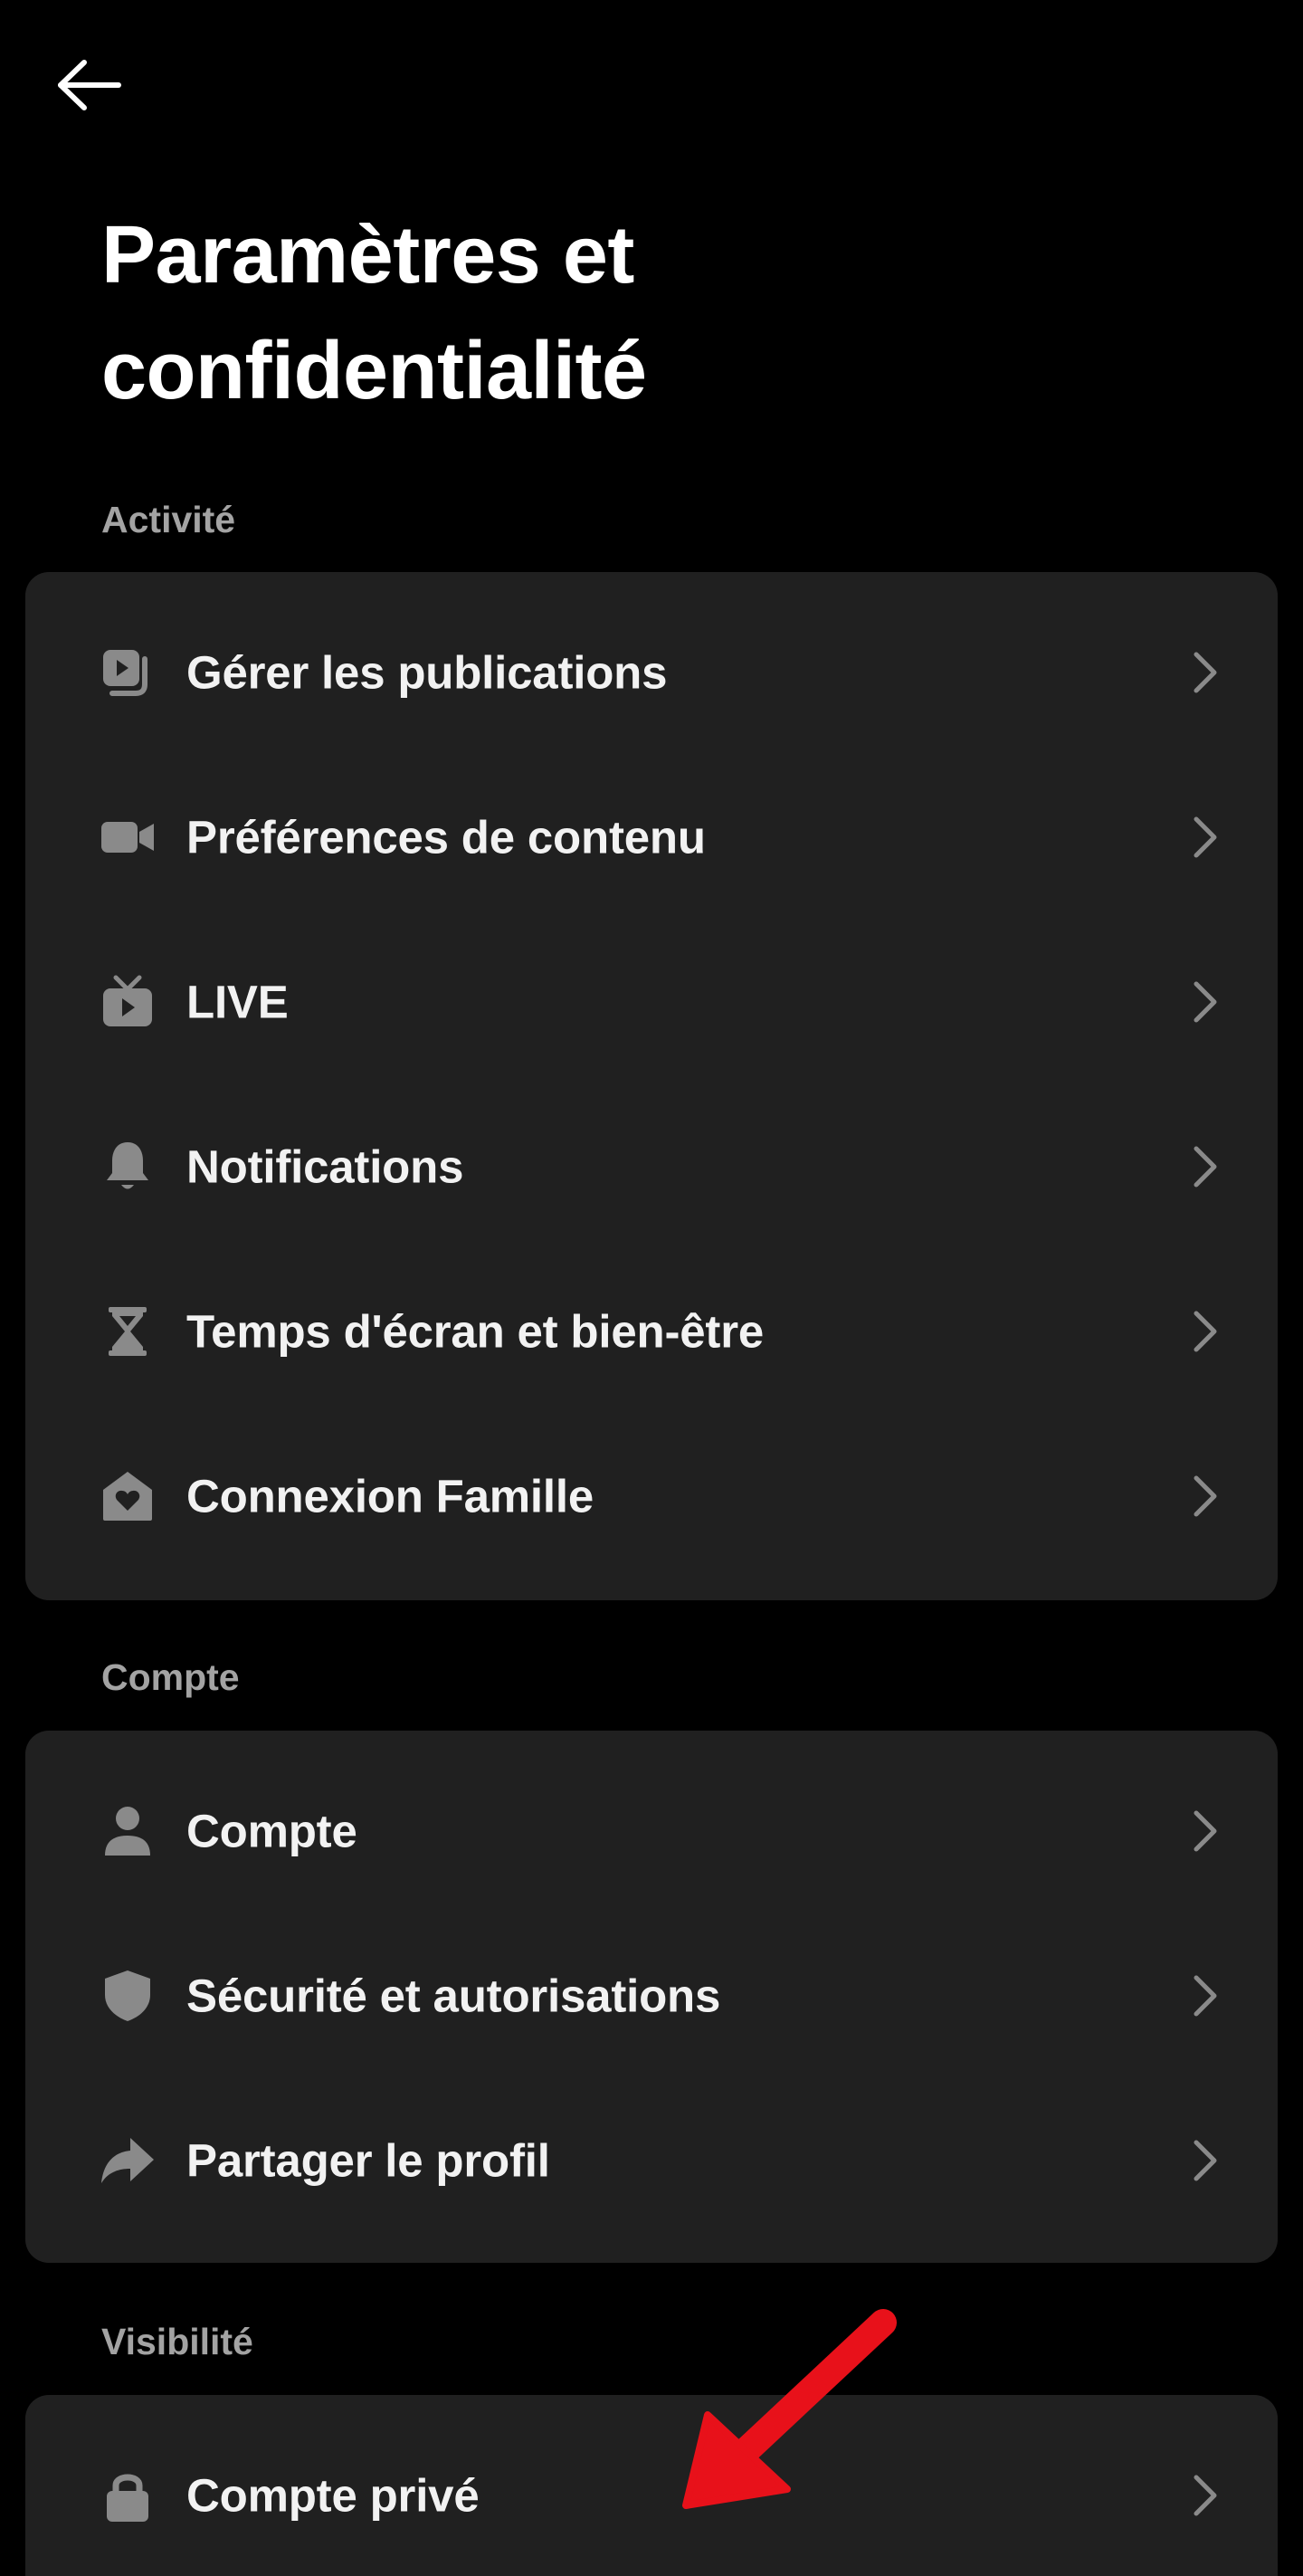 The width and height of the screenshot is (1303, 2576). I want to click on tv-icon, so click(128, 1002).